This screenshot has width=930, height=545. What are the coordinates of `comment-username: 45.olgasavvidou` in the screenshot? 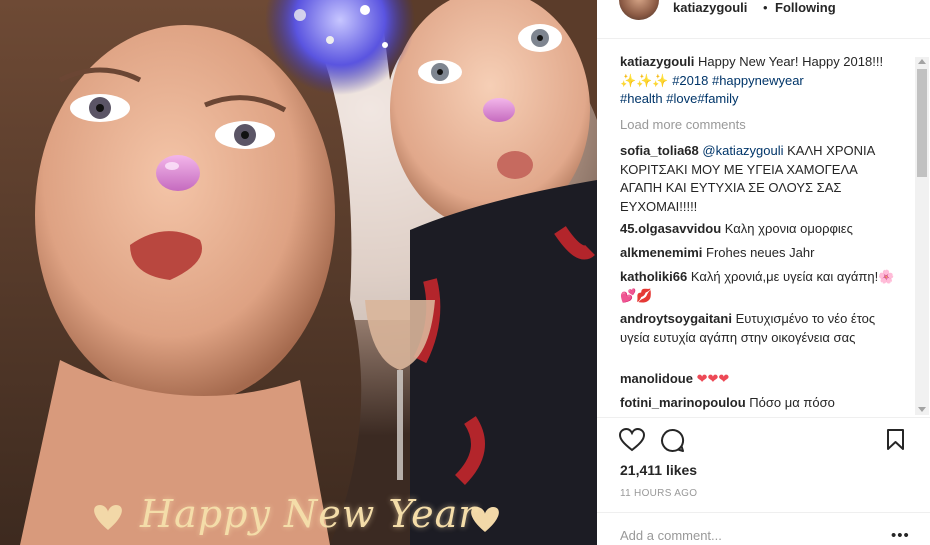 It's located at (670, 228).